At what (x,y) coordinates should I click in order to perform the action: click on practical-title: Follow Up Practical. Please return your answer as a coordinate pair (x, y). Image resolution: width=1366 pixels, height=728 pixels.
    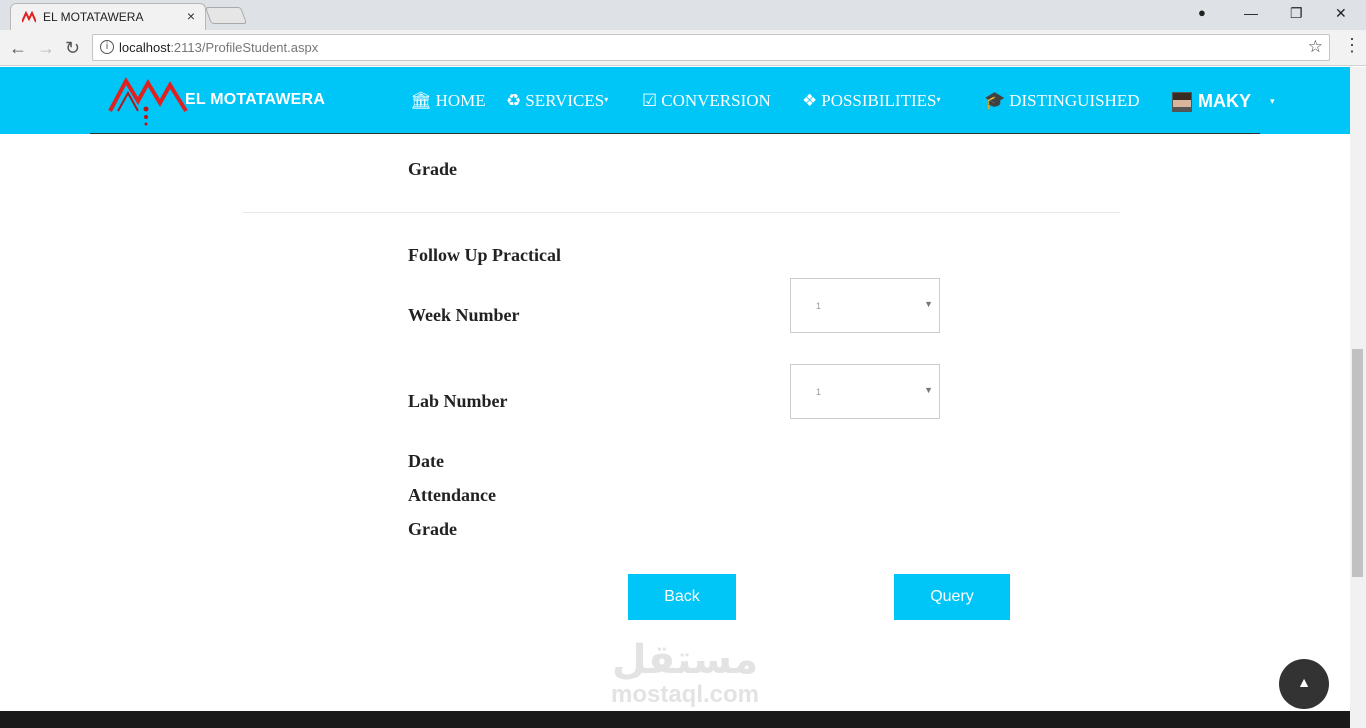
    Looking at the image, I should click on (484, 255).